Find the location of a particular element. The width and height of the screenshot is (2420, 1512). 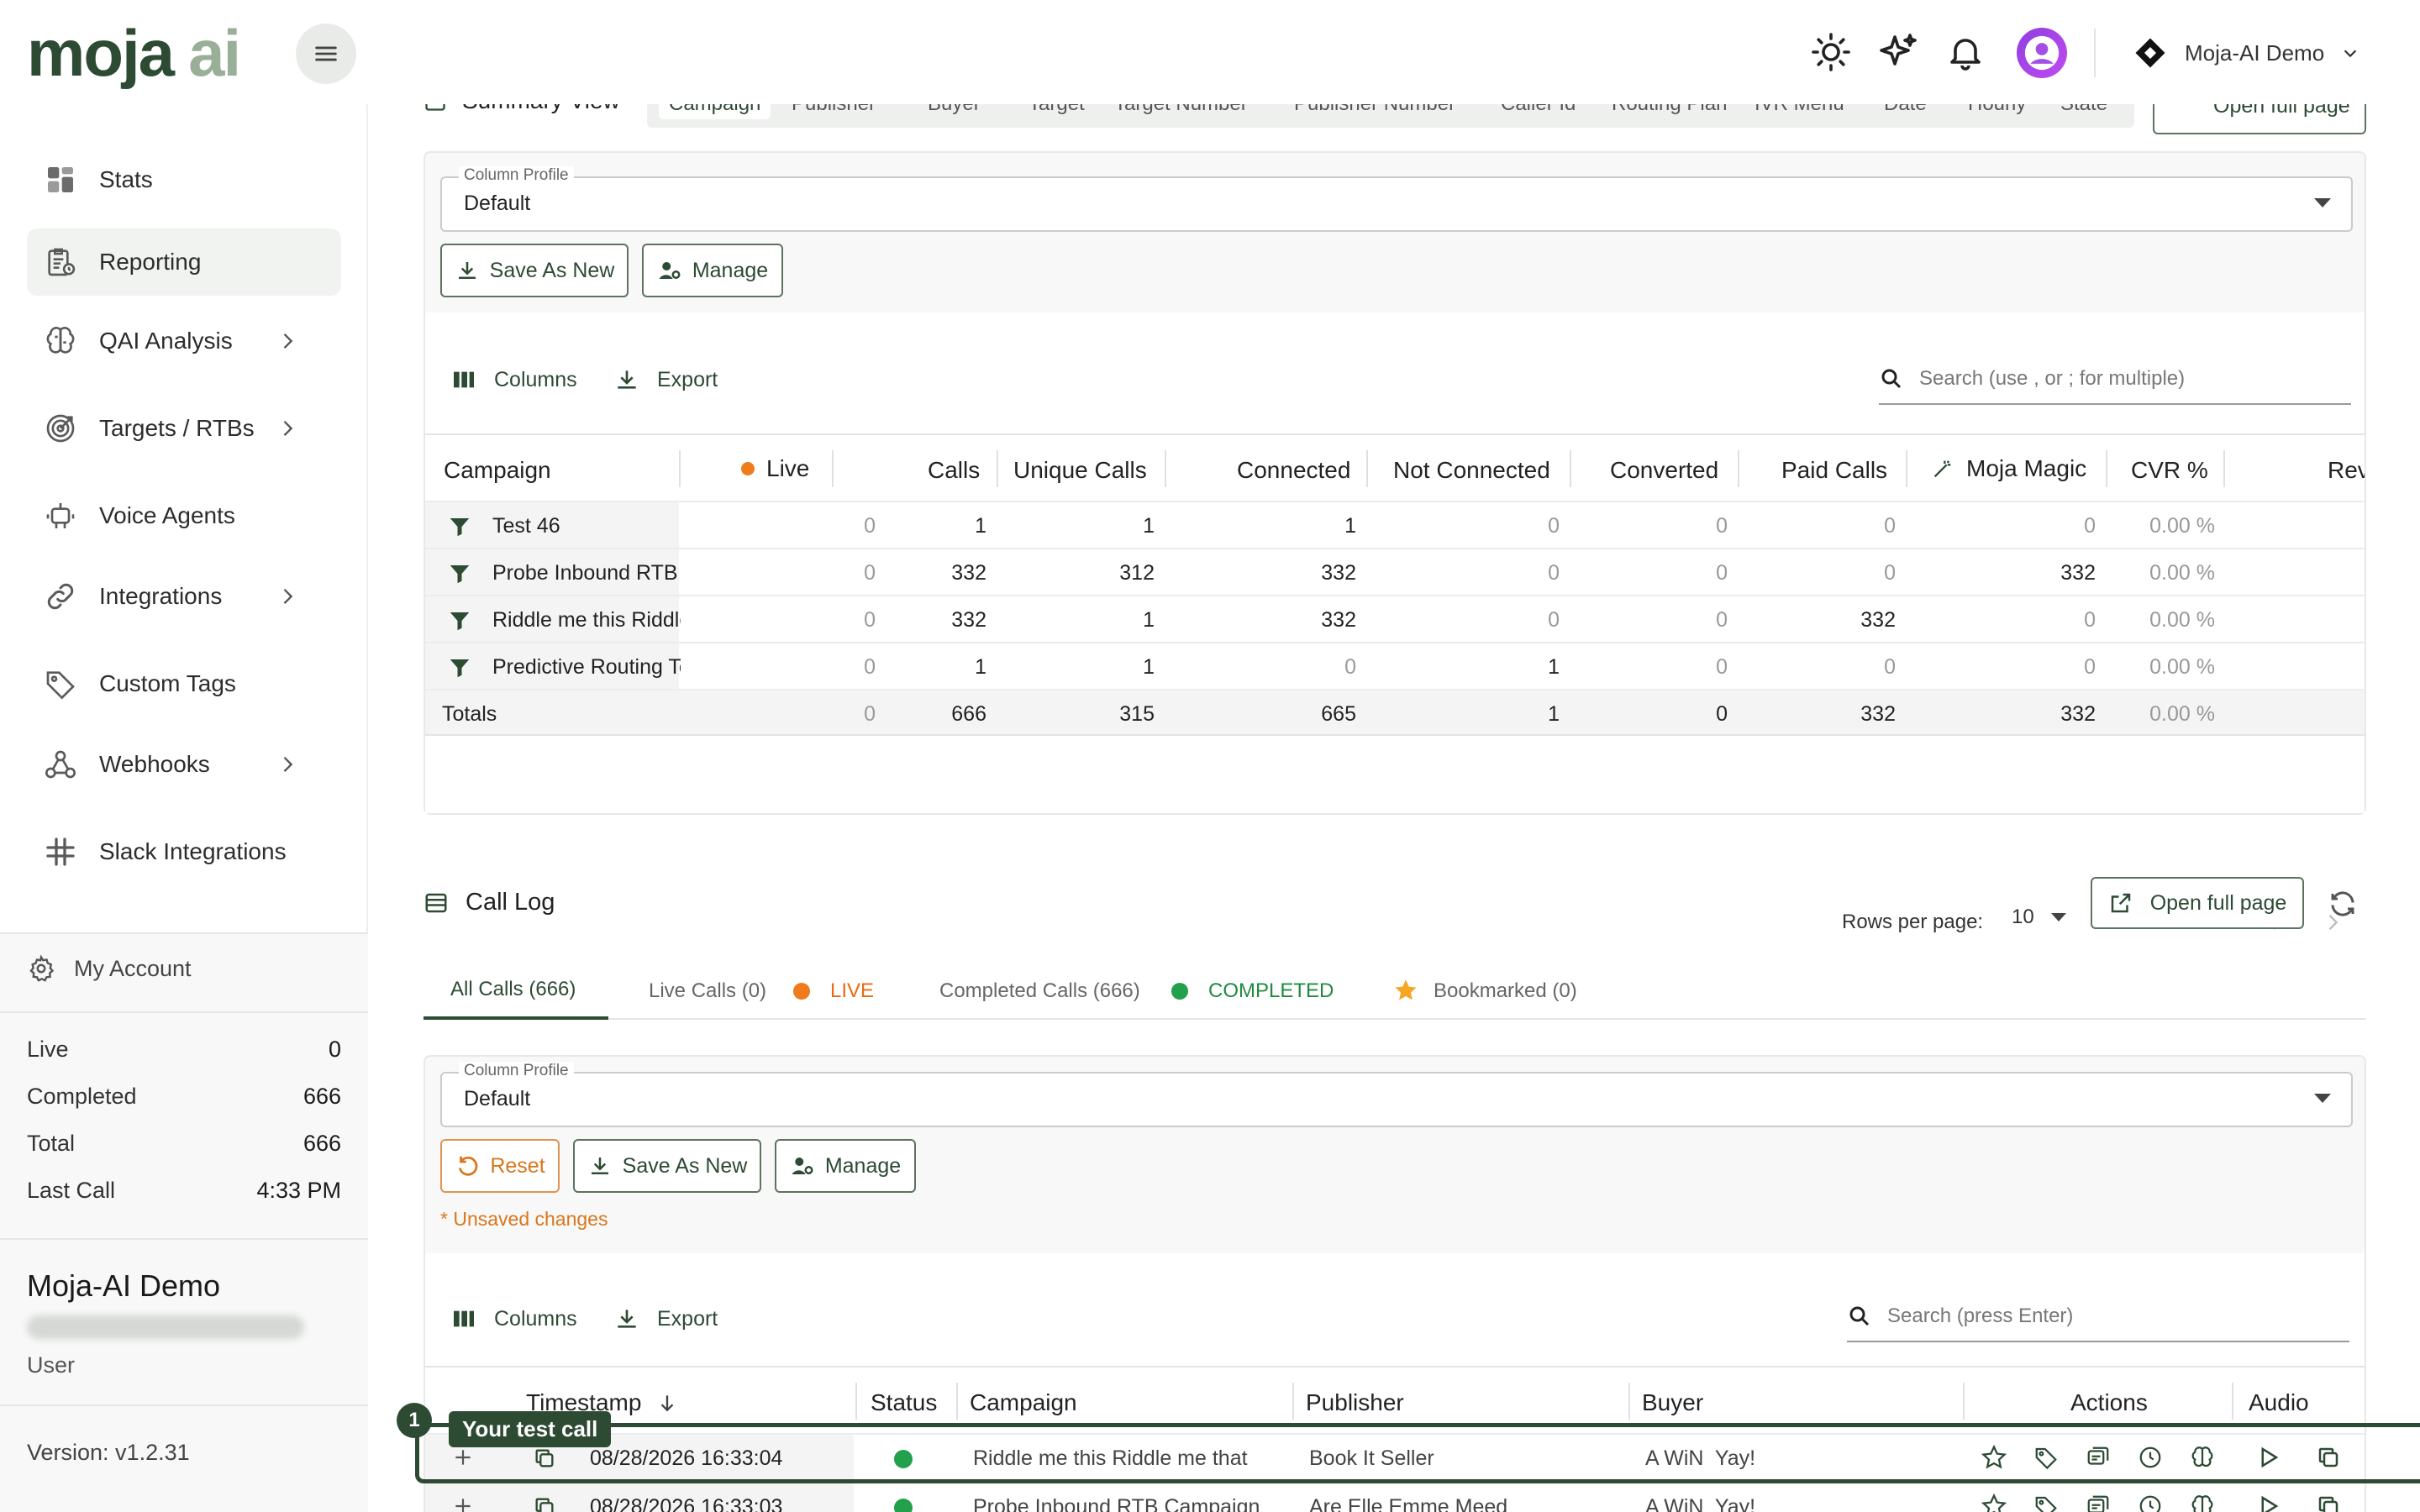

sun-icon is located at coordinates (1831, 52).